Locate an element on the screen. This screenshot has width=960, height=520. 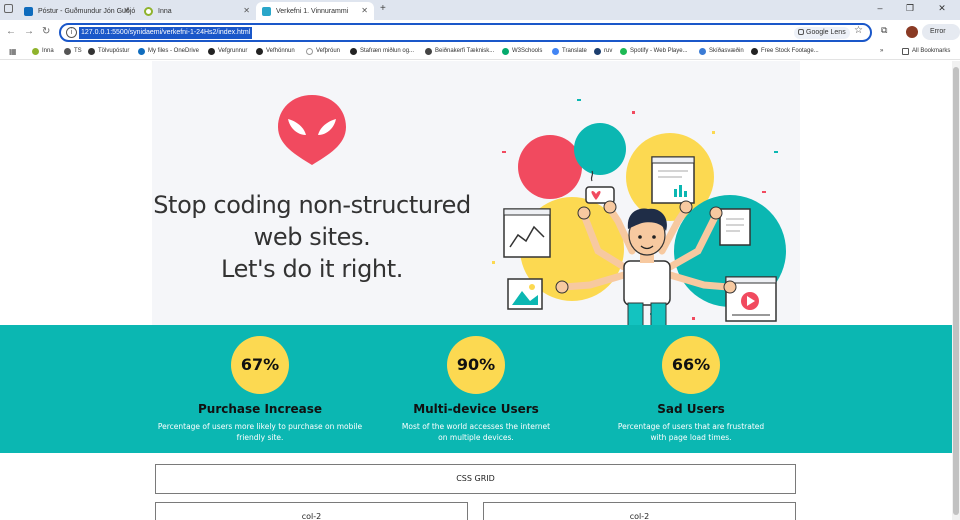
bookmark-item: Vefhönnun is located at coordinates (275, 51).